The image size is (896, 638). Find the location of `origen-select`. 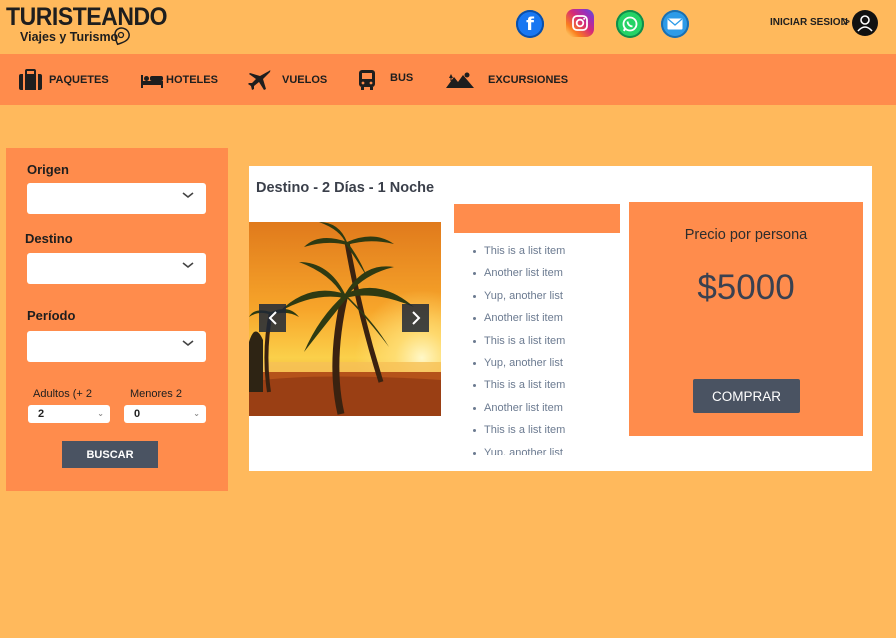

origen-select is located at coordinates (116, 198).